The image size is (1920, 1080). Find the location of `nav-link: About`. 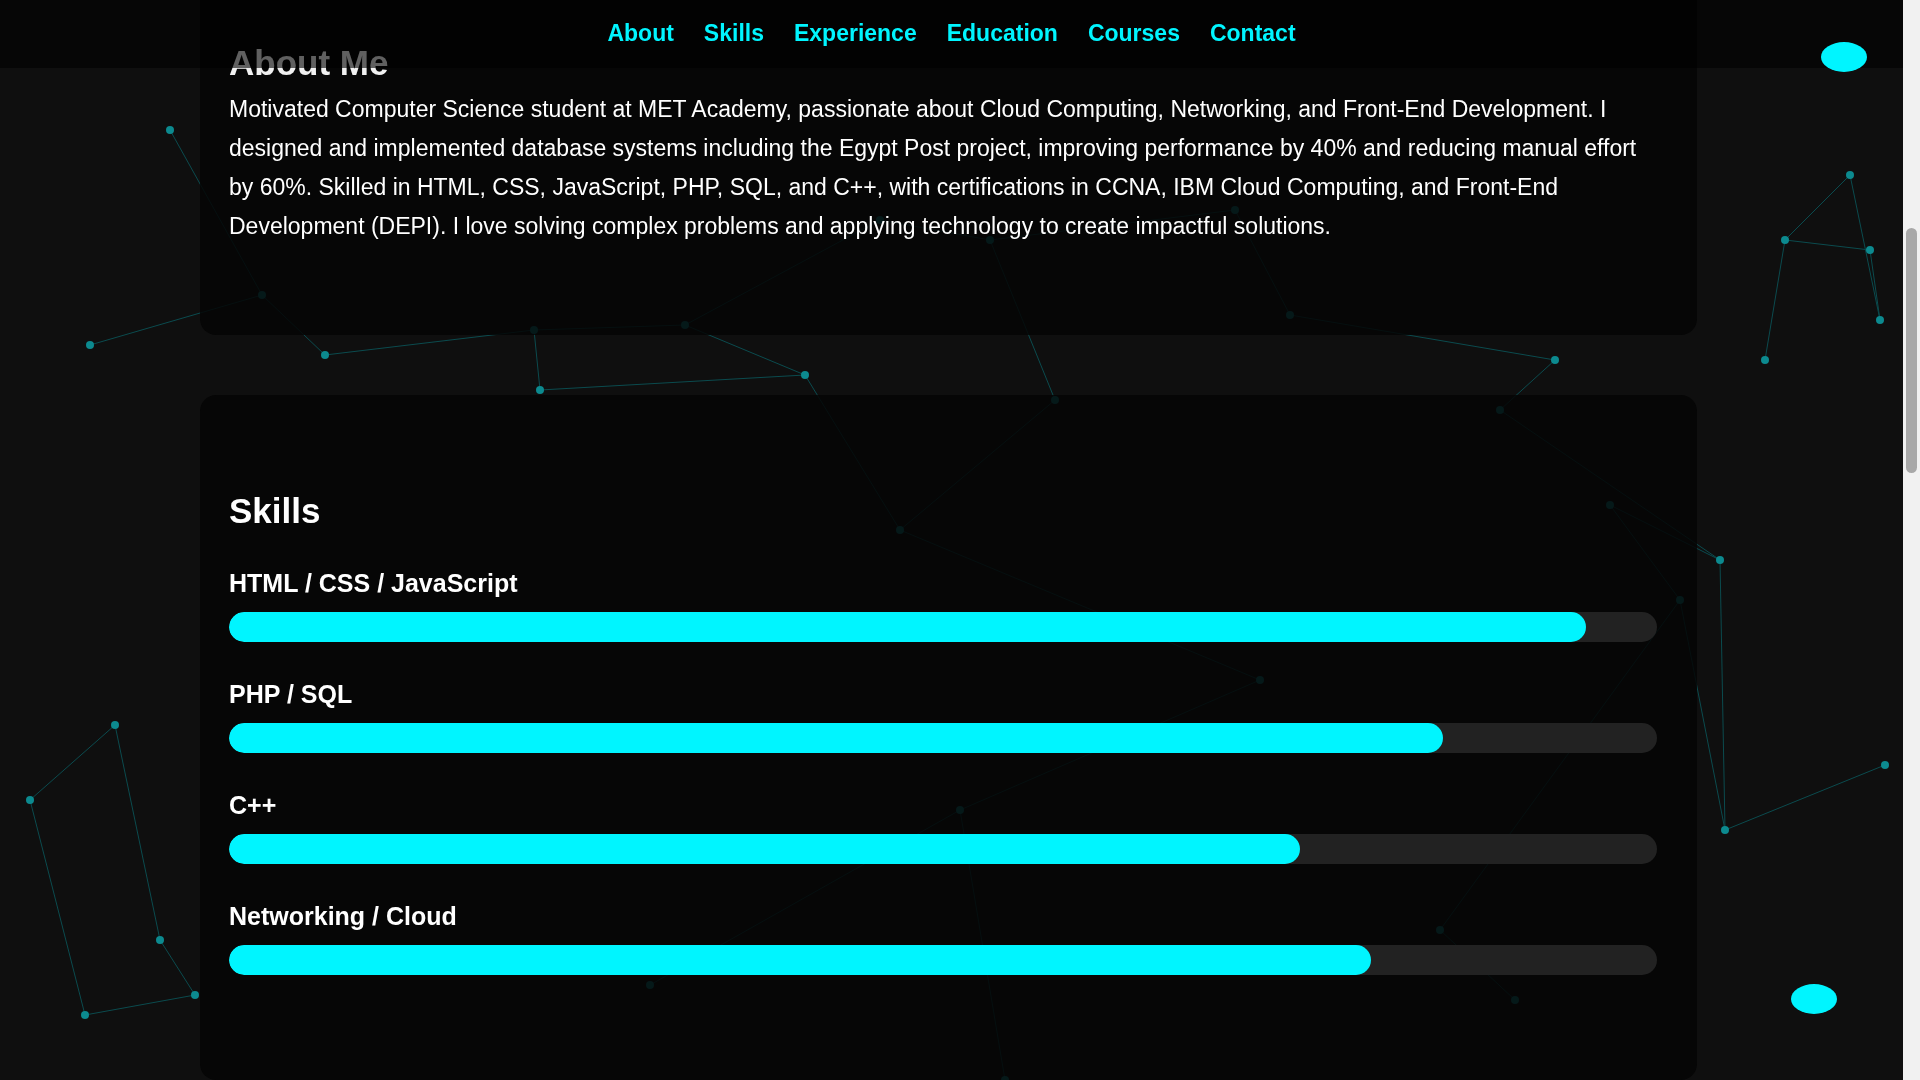

nav-link: About is located at coordinates (640, 34).